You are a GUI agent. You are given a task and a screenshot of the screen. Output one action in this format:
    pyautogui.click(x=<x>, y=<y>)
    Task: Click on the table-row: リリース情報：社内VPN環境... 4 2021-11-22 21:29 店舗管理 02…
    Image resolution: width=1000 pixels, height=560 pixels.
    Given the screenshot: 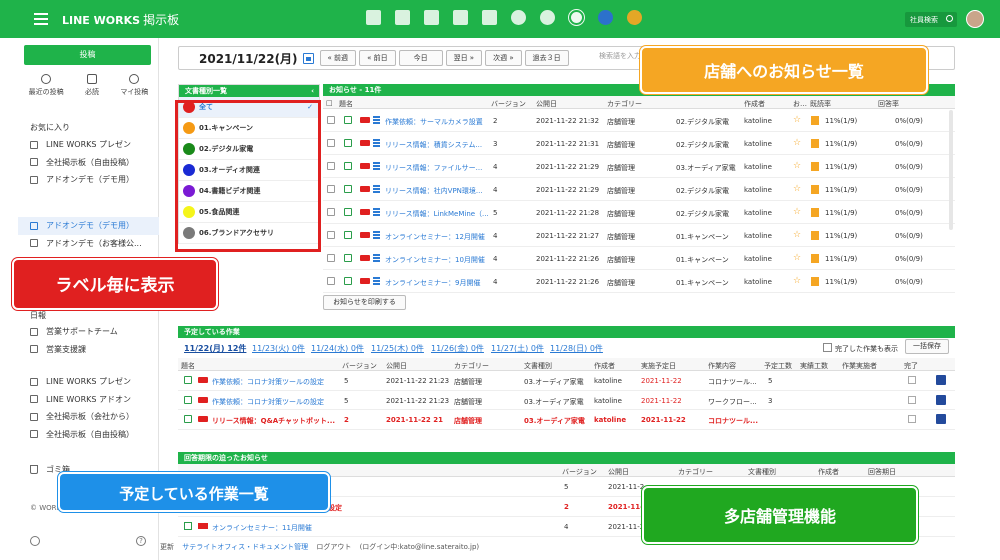 What is the action you would take?
    pyautogui.click(x=639, y=189)
    